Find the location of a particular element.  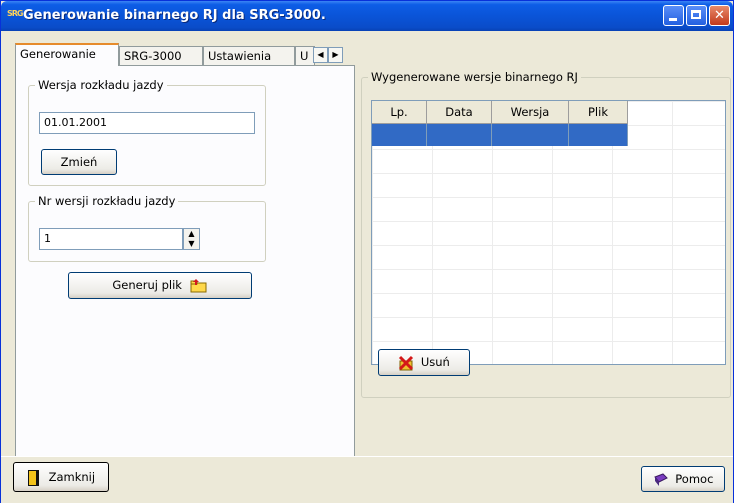

schedule-number-legend: Nr wersji rozkładu jazdy is located at coordinates (107, 201).